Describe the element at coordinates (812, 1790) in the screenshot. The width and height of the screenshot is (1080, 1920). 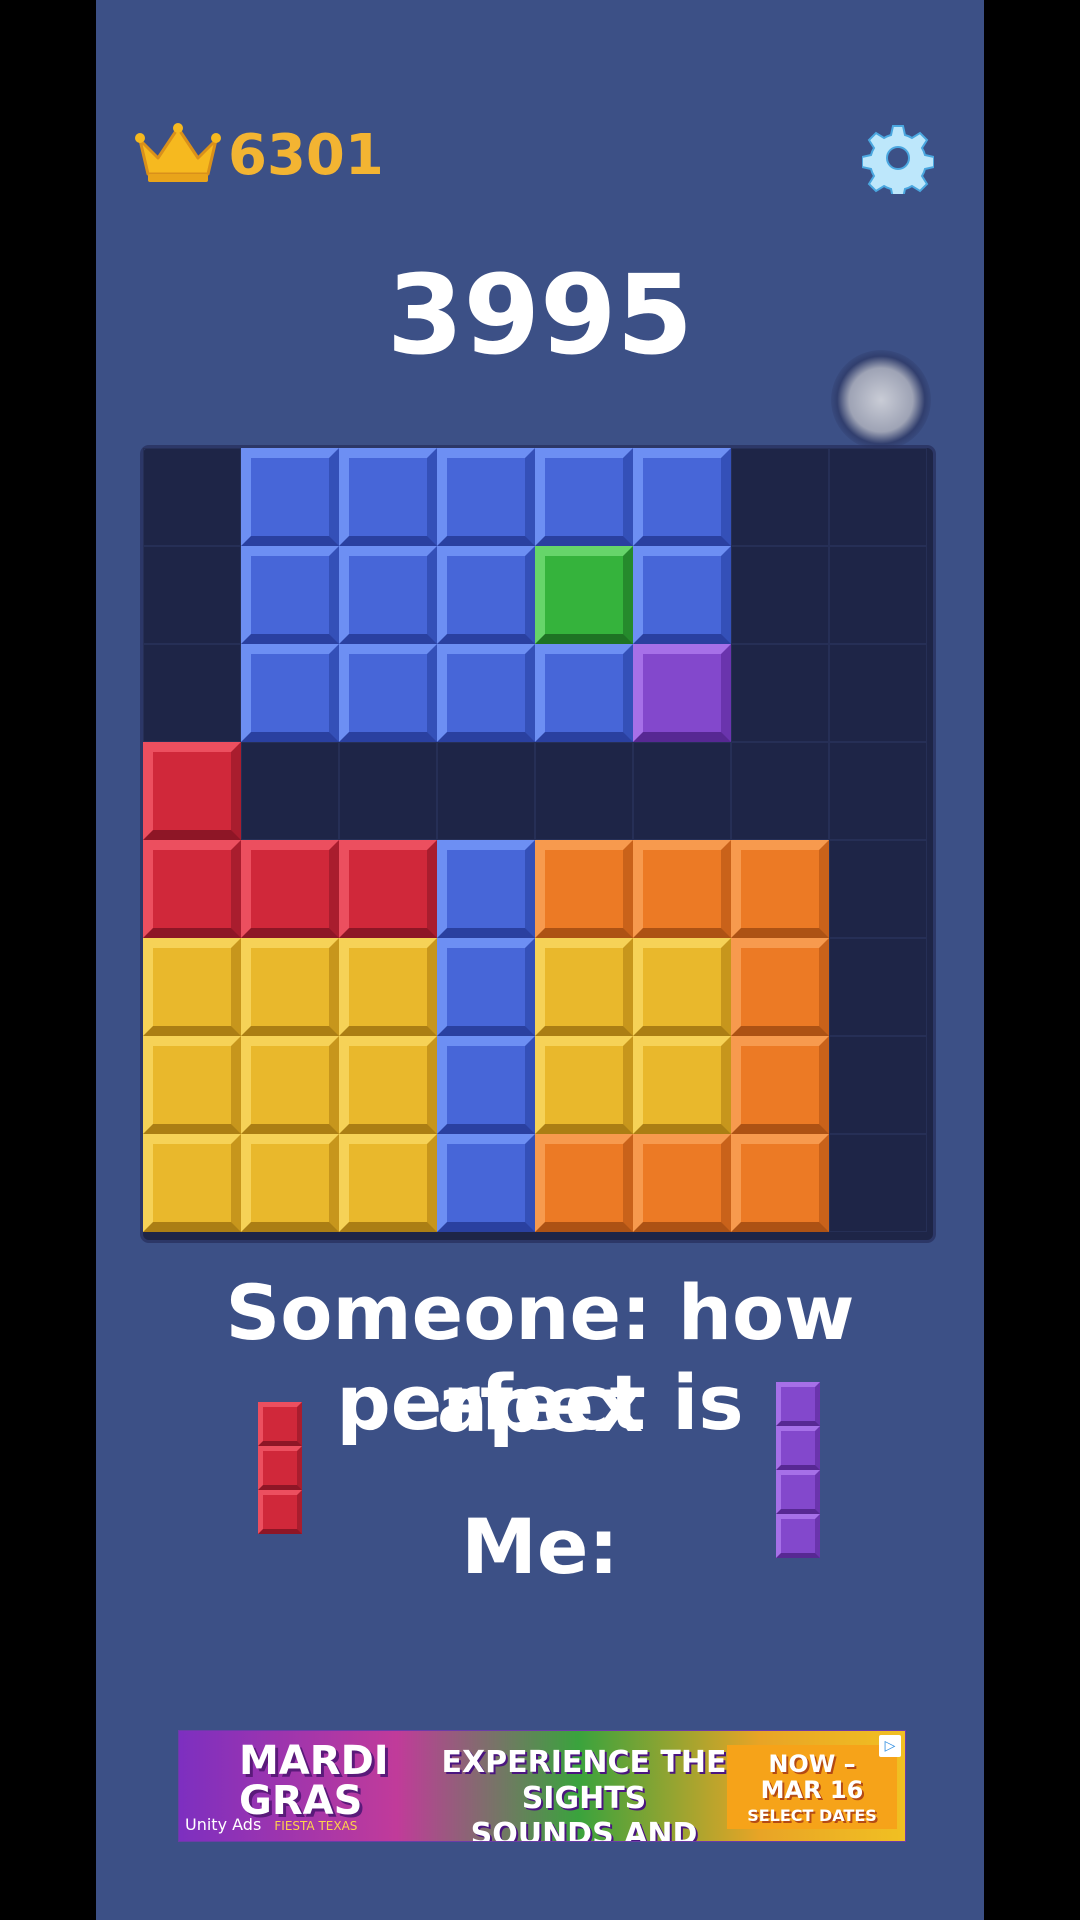
I see `ad-dates-line-2: MAR 16` at that location.